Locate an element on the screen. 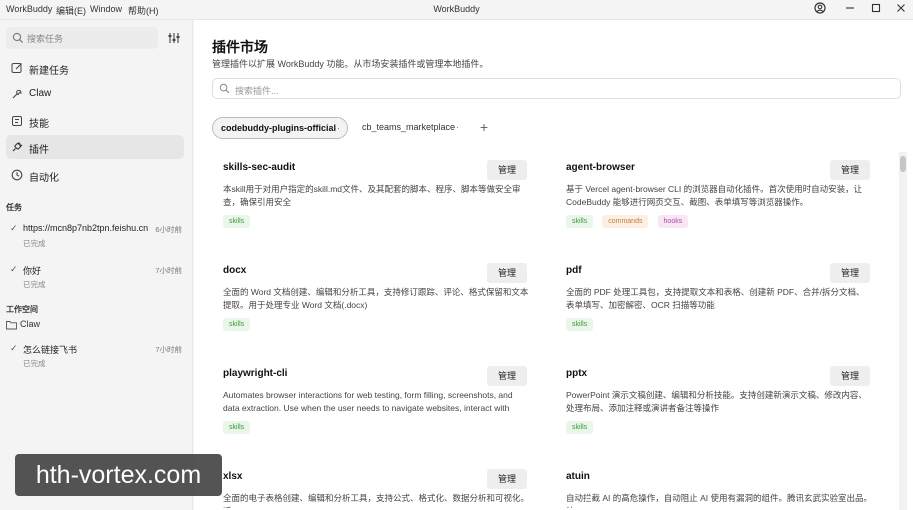  title-bar: WorkBuddy 编辑(E) Window 帮助(H) WorkBuddy is located at coordinates (456, 10).